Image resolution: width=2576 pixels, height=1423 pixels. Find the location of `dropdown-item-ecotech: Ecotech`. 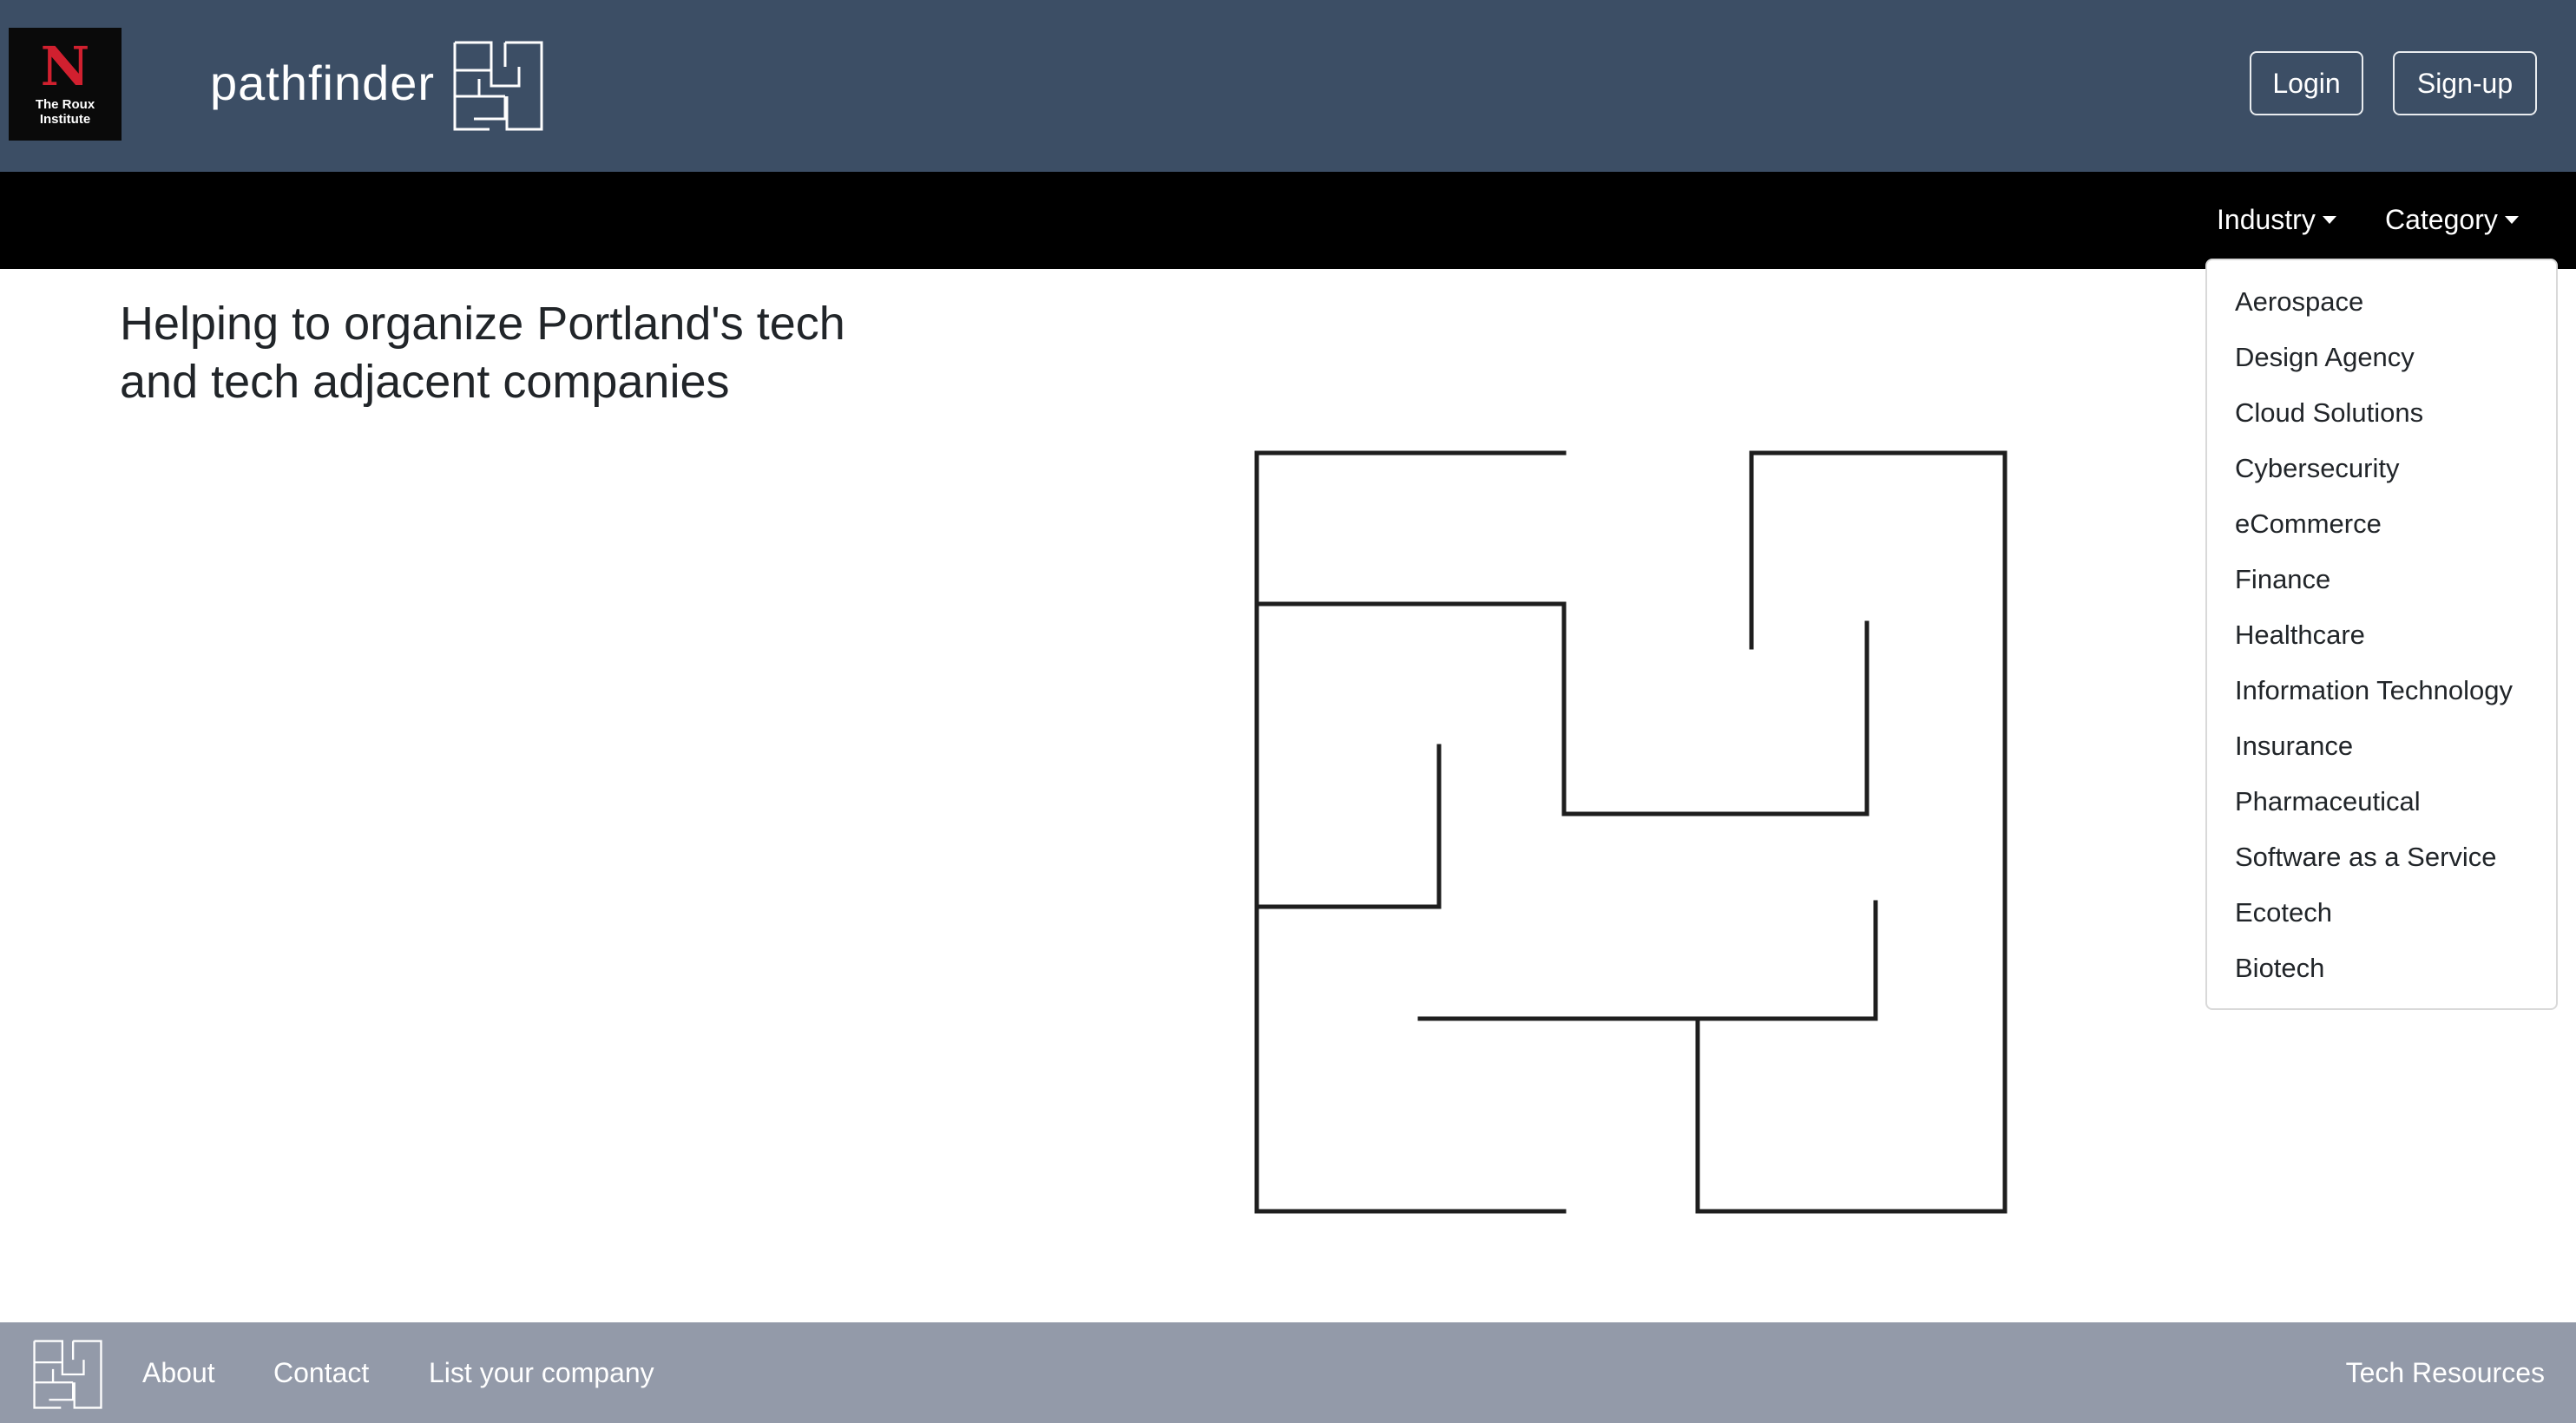

dropdown-item-ecotech: Ecotech is located at coordinates (2381, 913).